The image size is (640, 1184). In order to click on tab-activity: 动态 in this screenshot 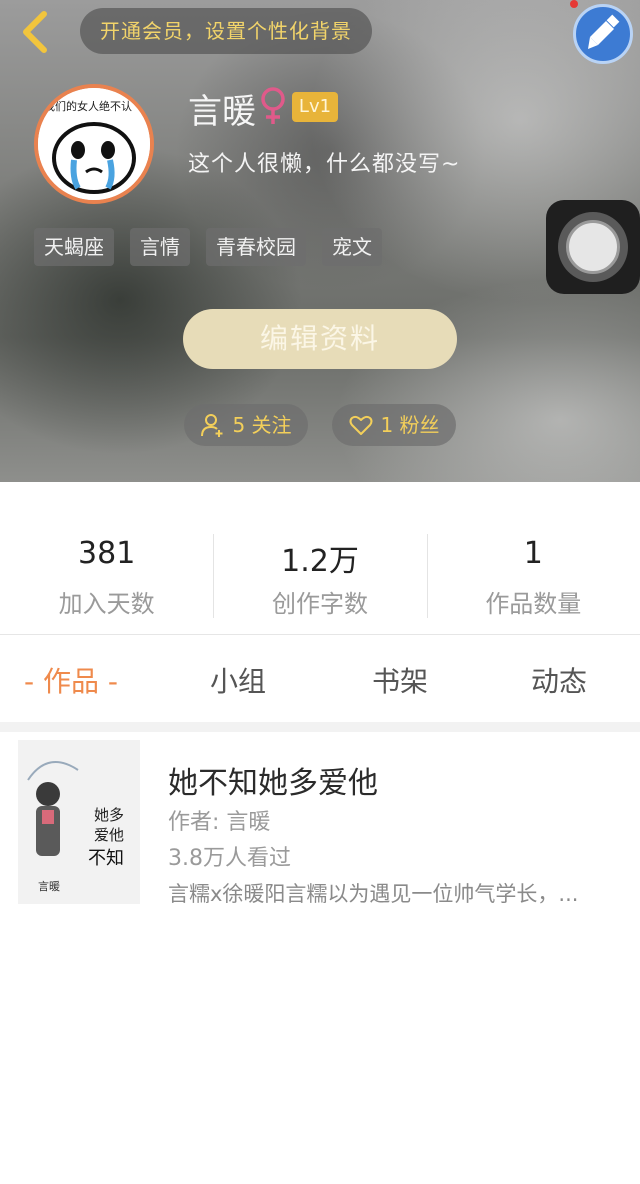, I will do `click(559, 680)`.